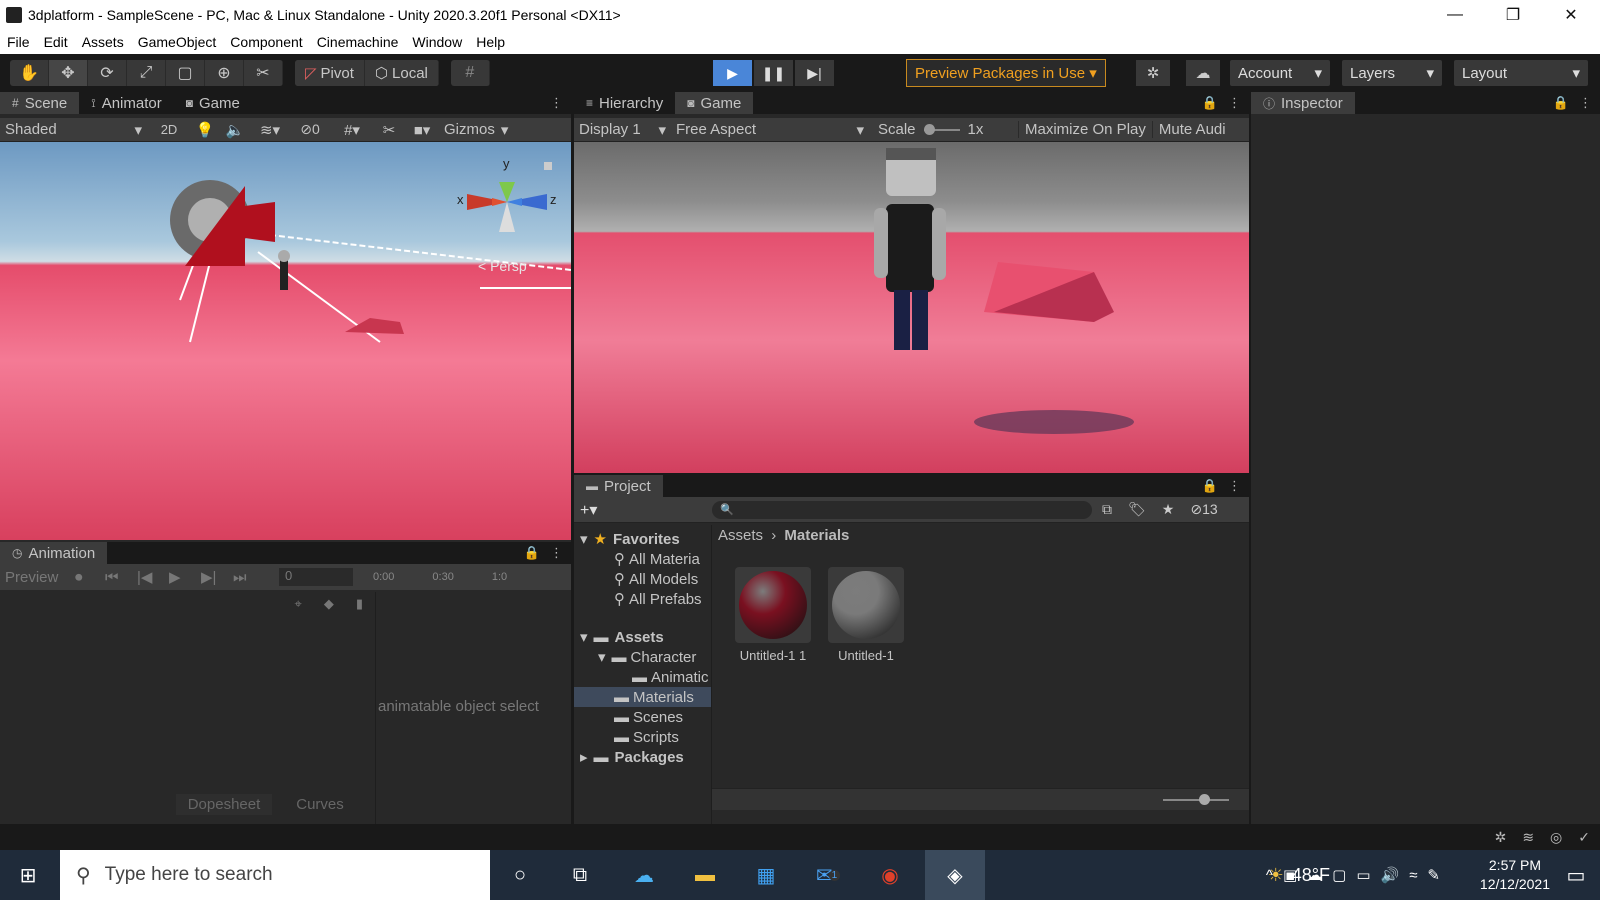  I want to click on auto-generate-icon: ◎, so click(1556, 837).